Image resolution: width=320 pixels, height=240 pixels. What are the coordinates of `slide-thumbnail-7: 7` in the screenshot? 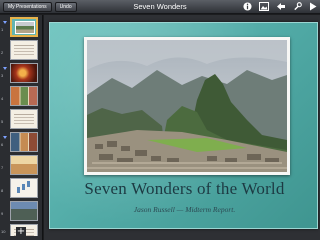 It's located at (21, 165).